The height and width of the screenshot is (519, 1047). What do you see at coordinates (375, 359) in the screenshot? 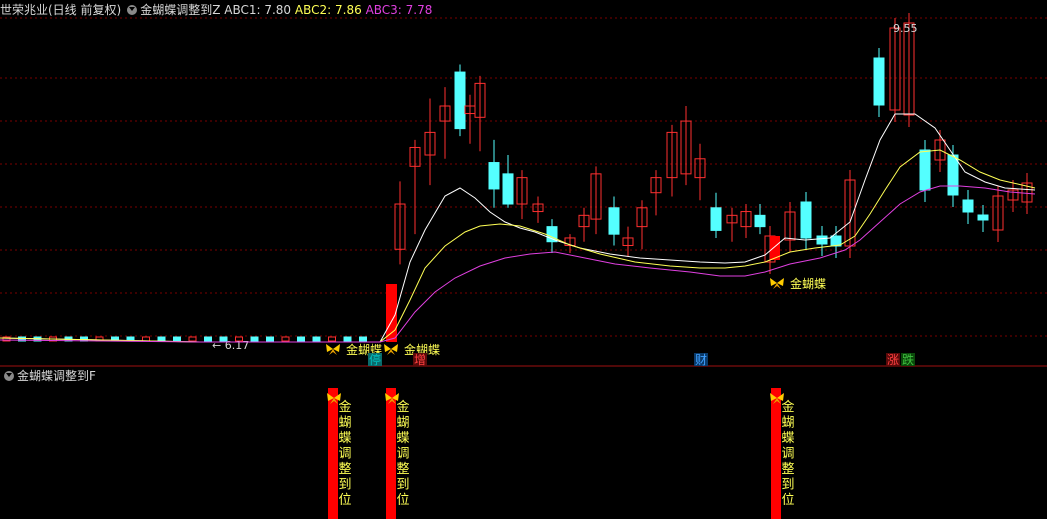
I see `event-marker: 停` at bounding box center [375, 359].